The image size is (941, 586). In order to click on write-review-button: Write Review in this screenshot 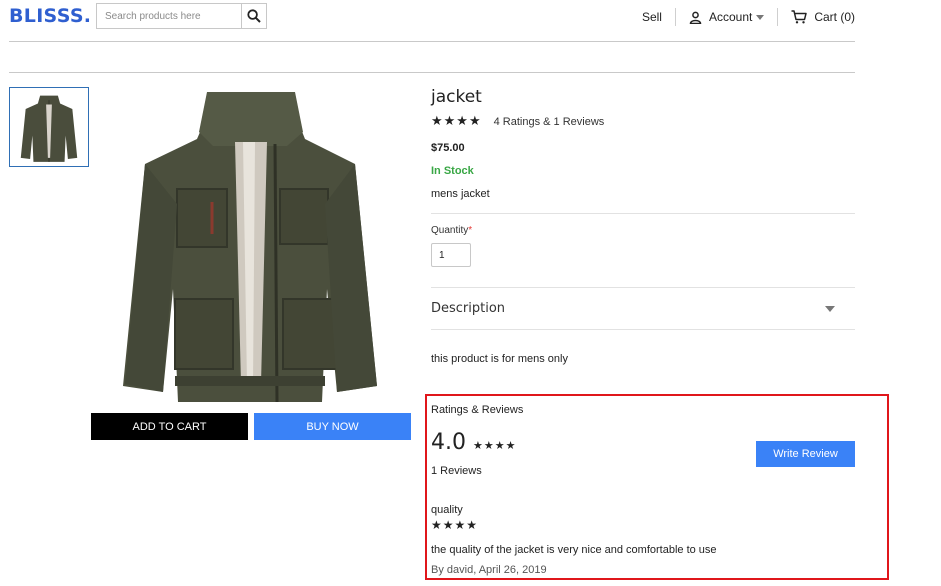, I will do `click(805, 454)`.